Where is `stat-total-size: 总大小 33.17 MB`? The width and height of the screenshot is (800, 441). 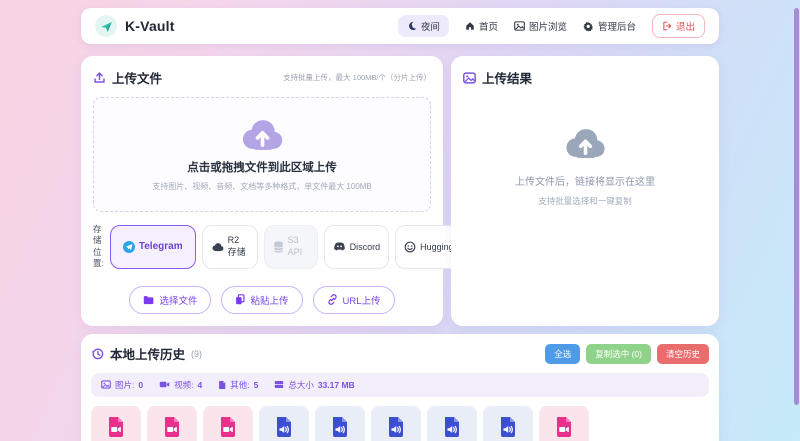
stat-total-size: 总大小 33.17 MB is located at coordinates (314, 385).